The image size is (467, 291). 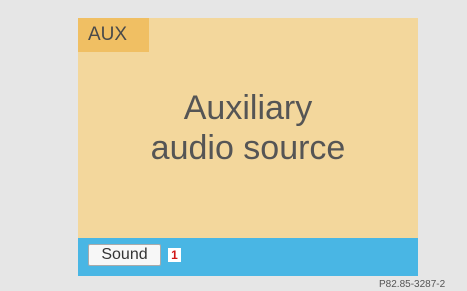 I want to click on source-message-line-2: audio source, so click(x=248, y=148).